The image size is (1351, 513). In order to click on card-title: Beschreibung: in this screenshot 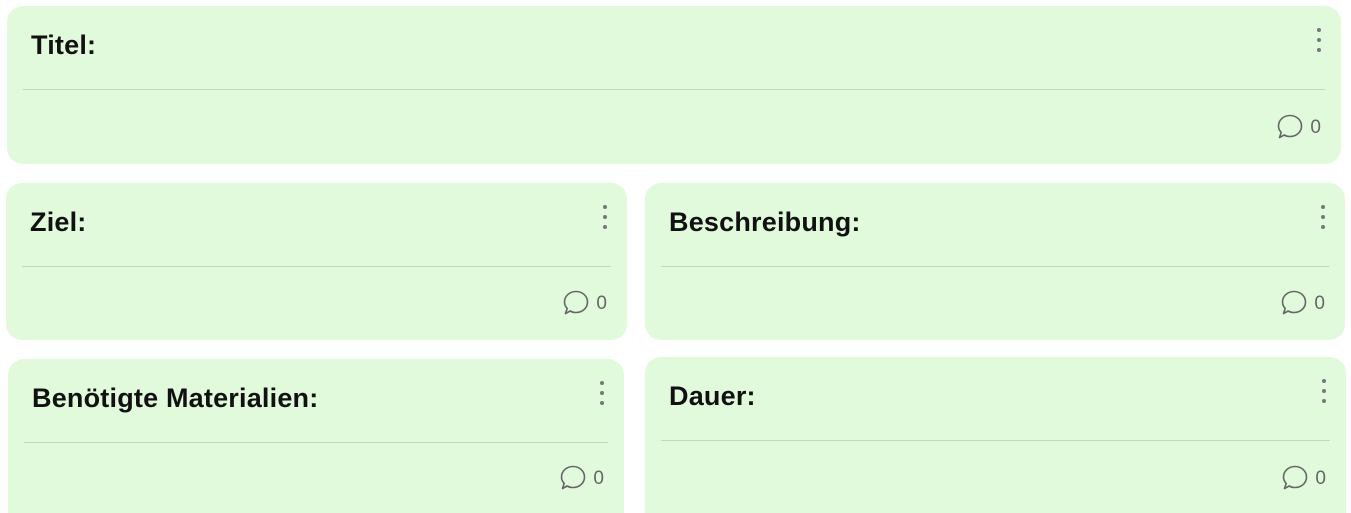, I will do `click(765, 222)`.